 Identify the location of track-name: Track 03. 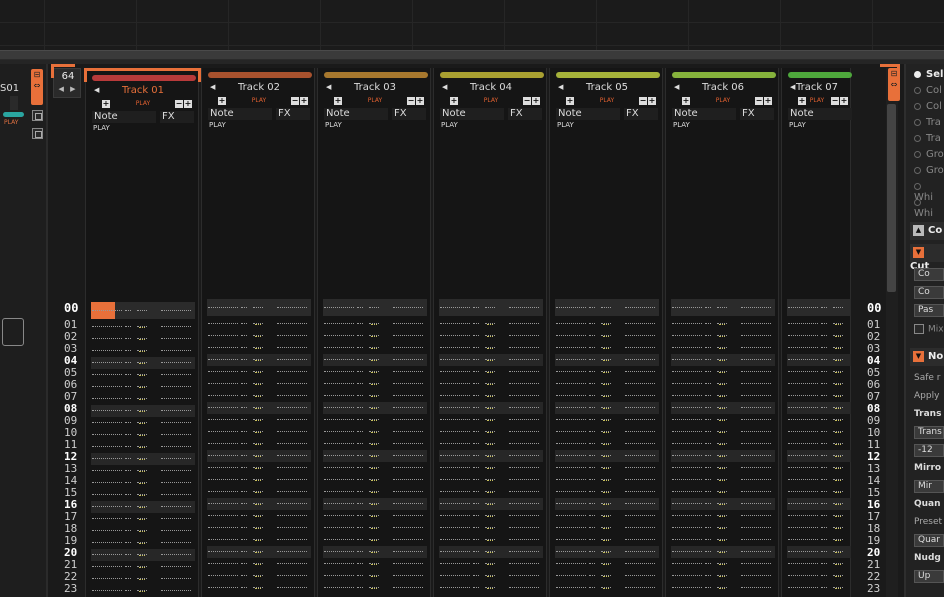
(375, 87).